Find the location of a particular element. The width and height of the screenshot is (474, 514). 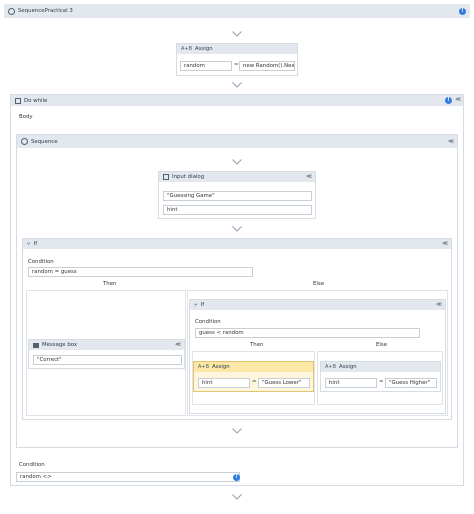

if-outer-header: ⑂ If is located at coordinates (237, 244).